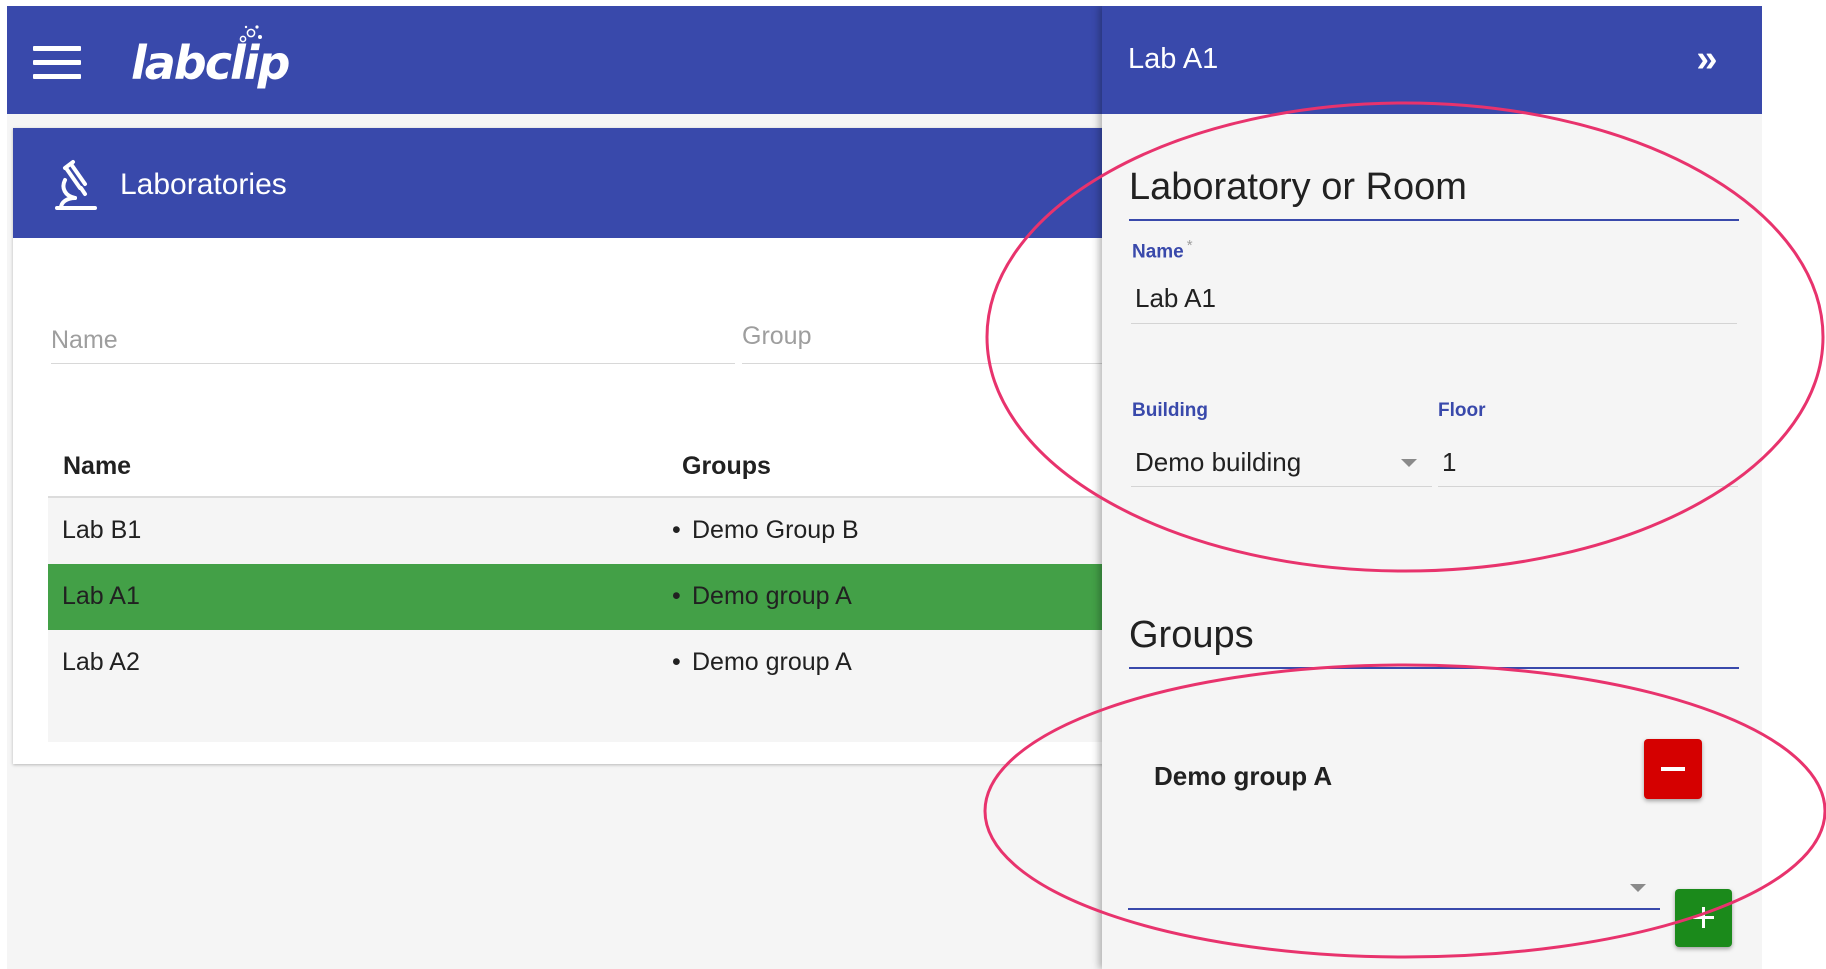 Image resolution: width=1826 pixels, height=969 pixels. Describe the element at coordinates (1173, 59) in the screenshot. I see `panel-title: Lab A1` at that location.